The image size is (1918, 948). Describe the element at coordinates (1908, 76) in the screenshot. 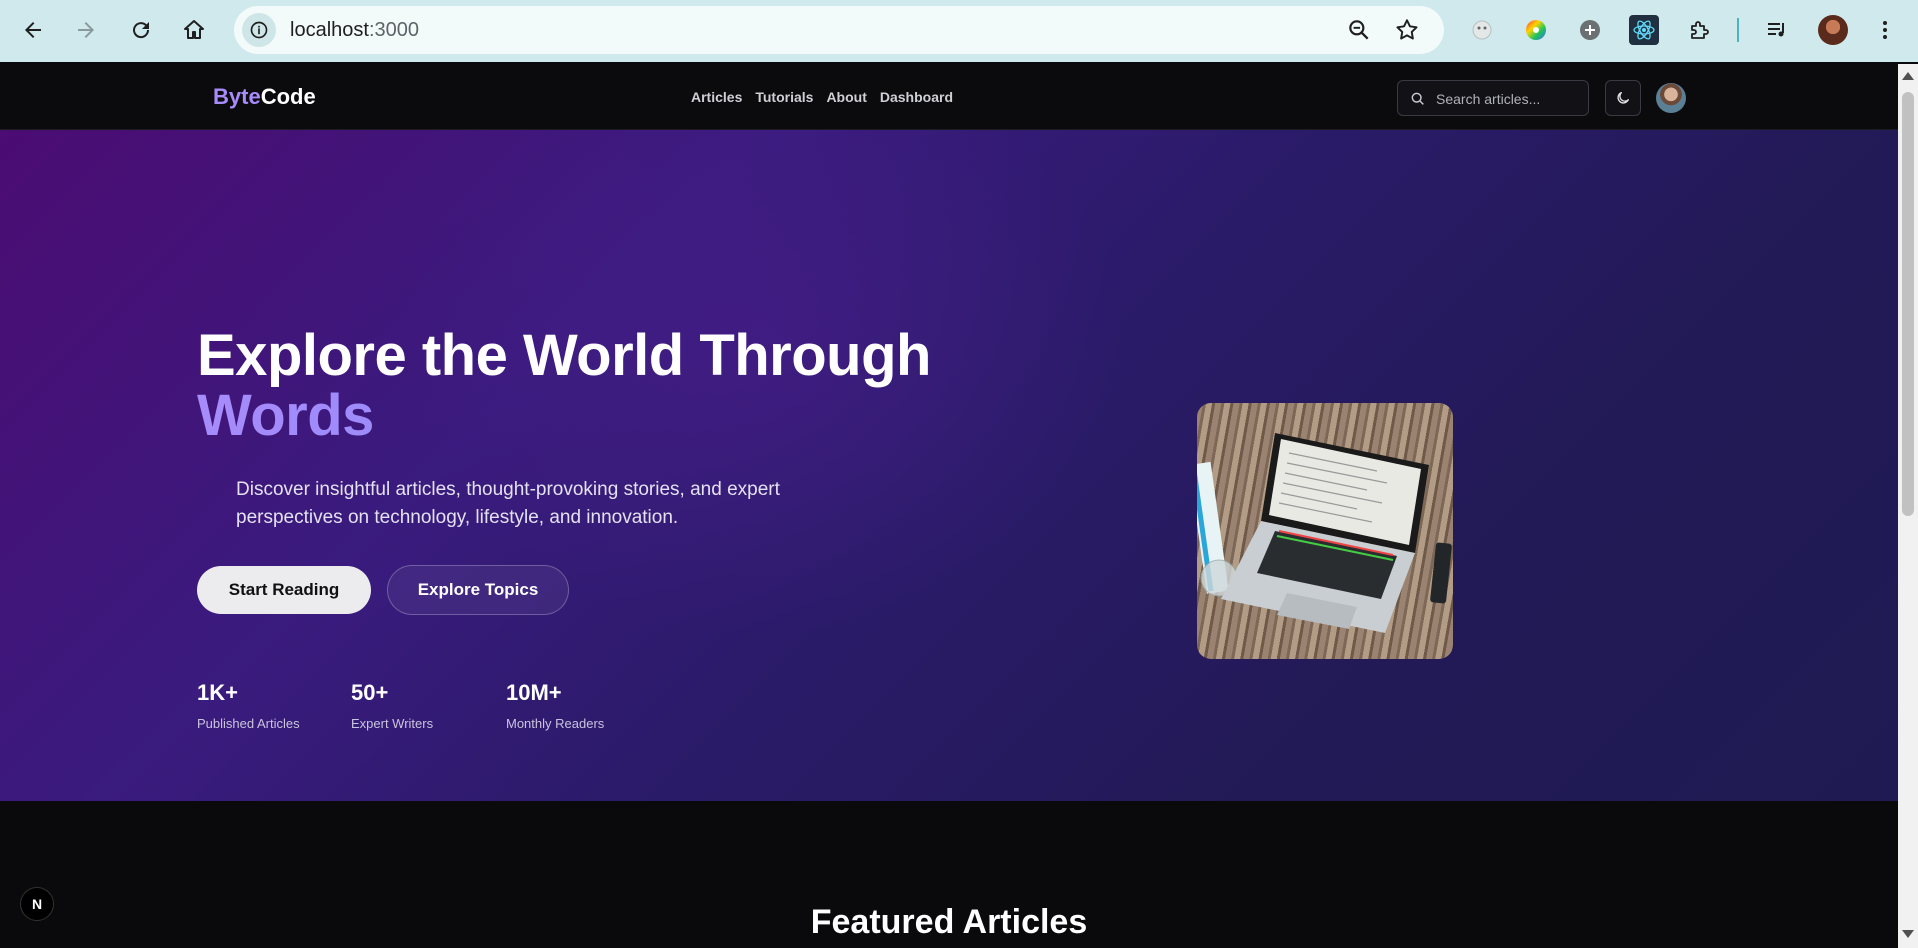

I see `scroll-up-arrow-icon` at that location.